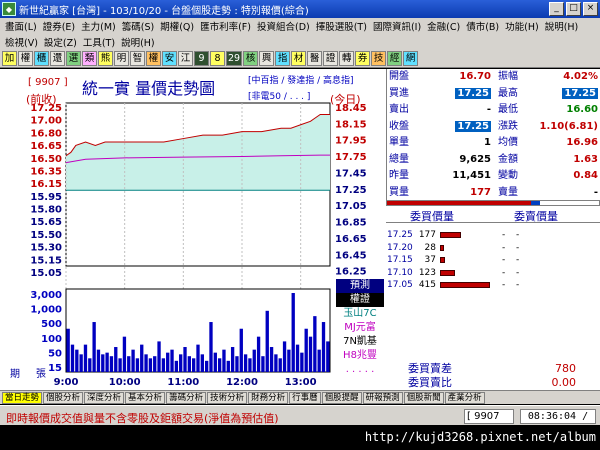 Image resolution: width=600 pixels, height=450 pixels. I want to click on tab-4: 籌碼分析, so click(186, 397).